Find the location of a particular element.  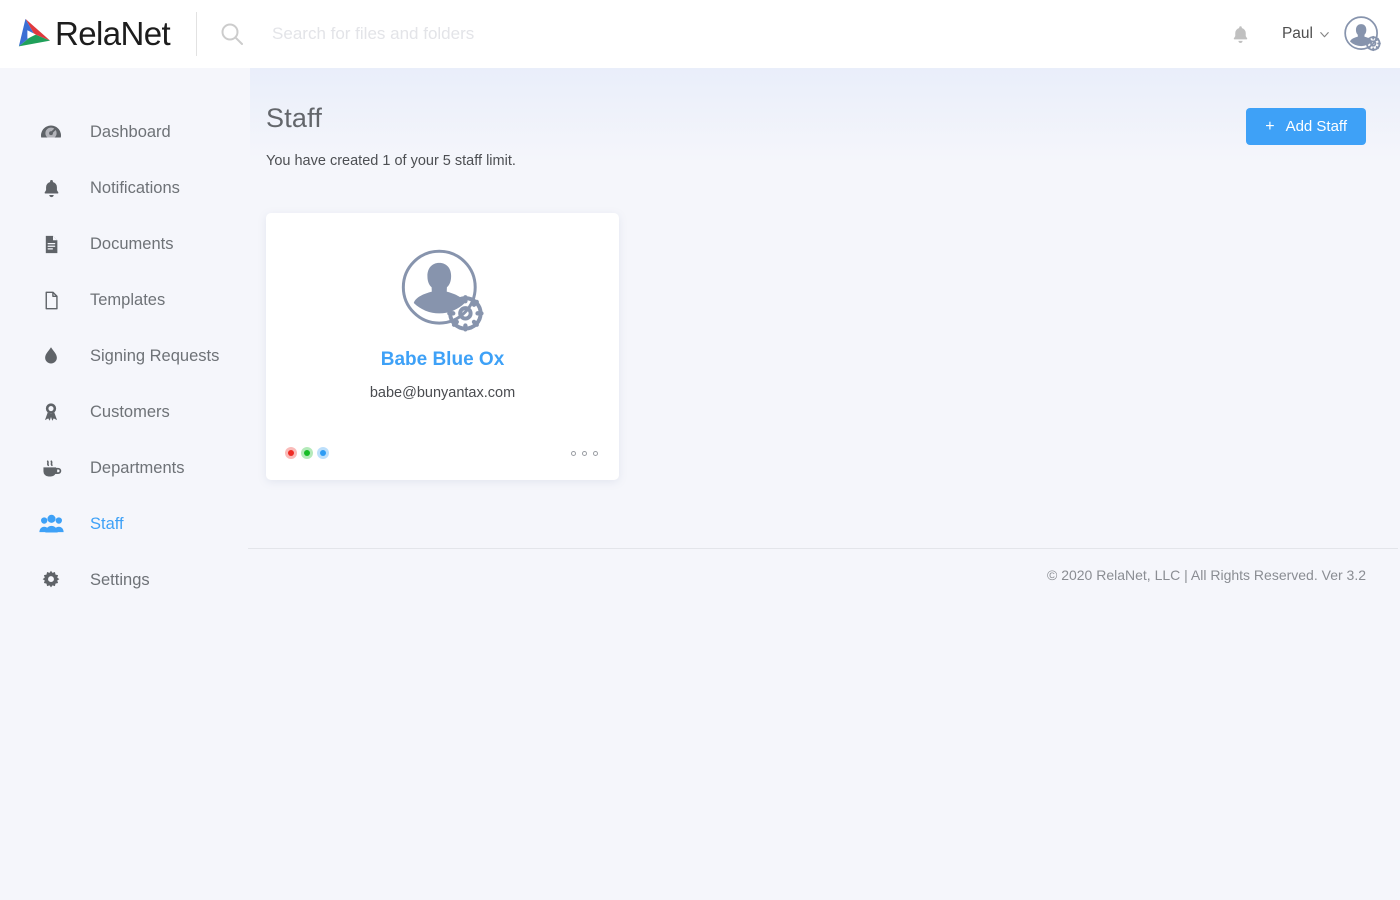

sidebar-item-label: Dashboard is located at coordinates (130, 131).